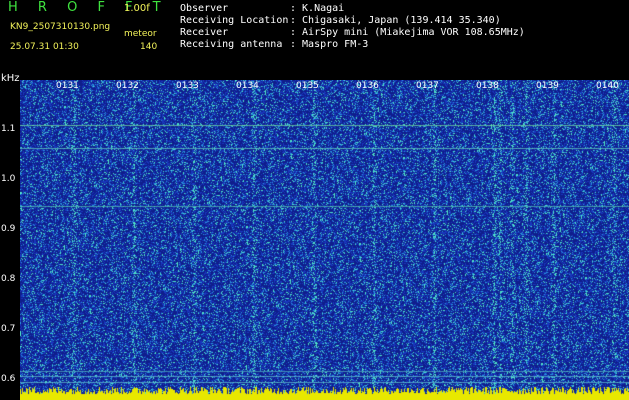 Image resolution: width=629 pixels, height=400 pixels. I want to click on y-axis: 1.1 1.0 0.9 0.8 0.7 0.6, so click(10, 200).